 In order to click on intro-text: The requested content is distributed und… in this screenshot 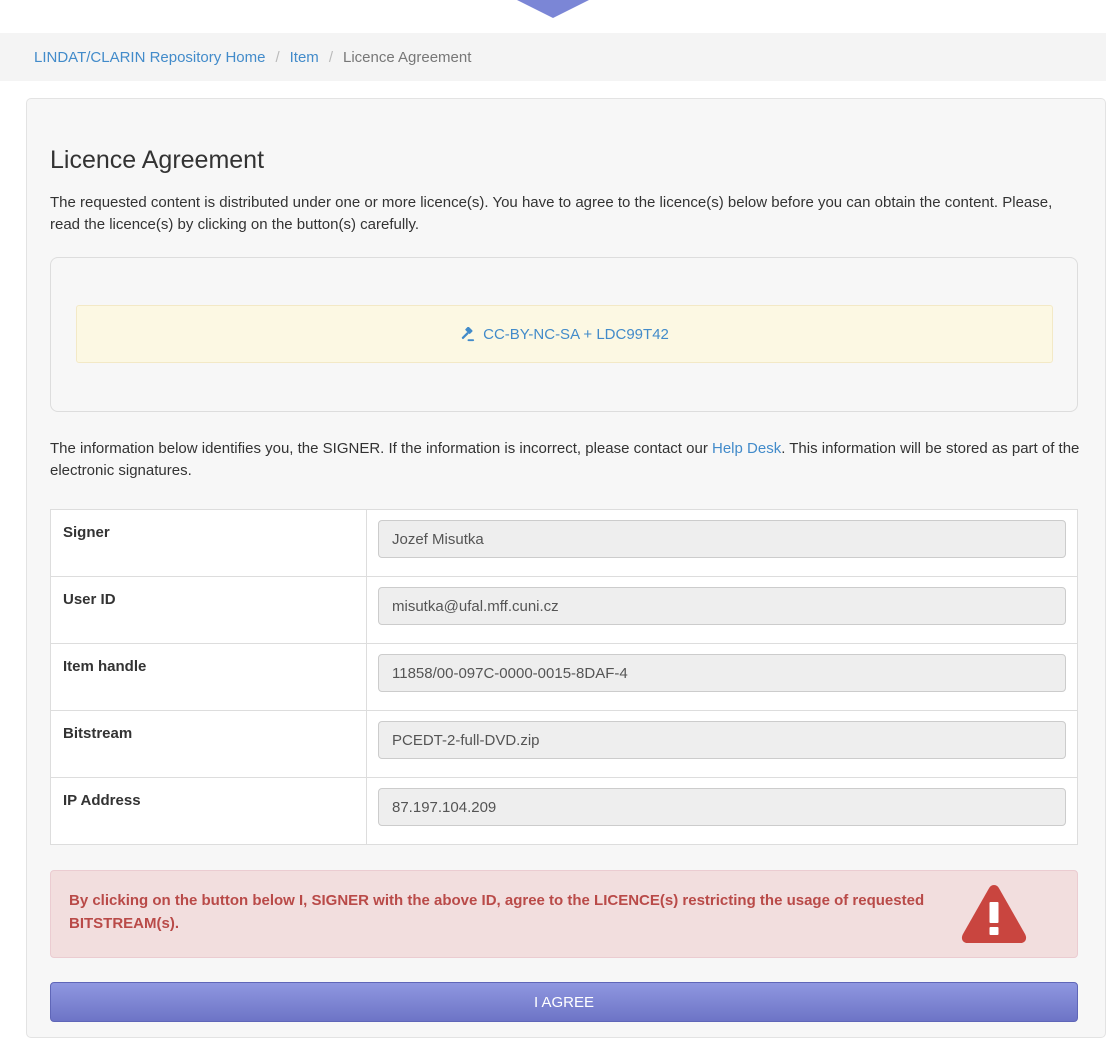, I will do `click(551, 213)`.